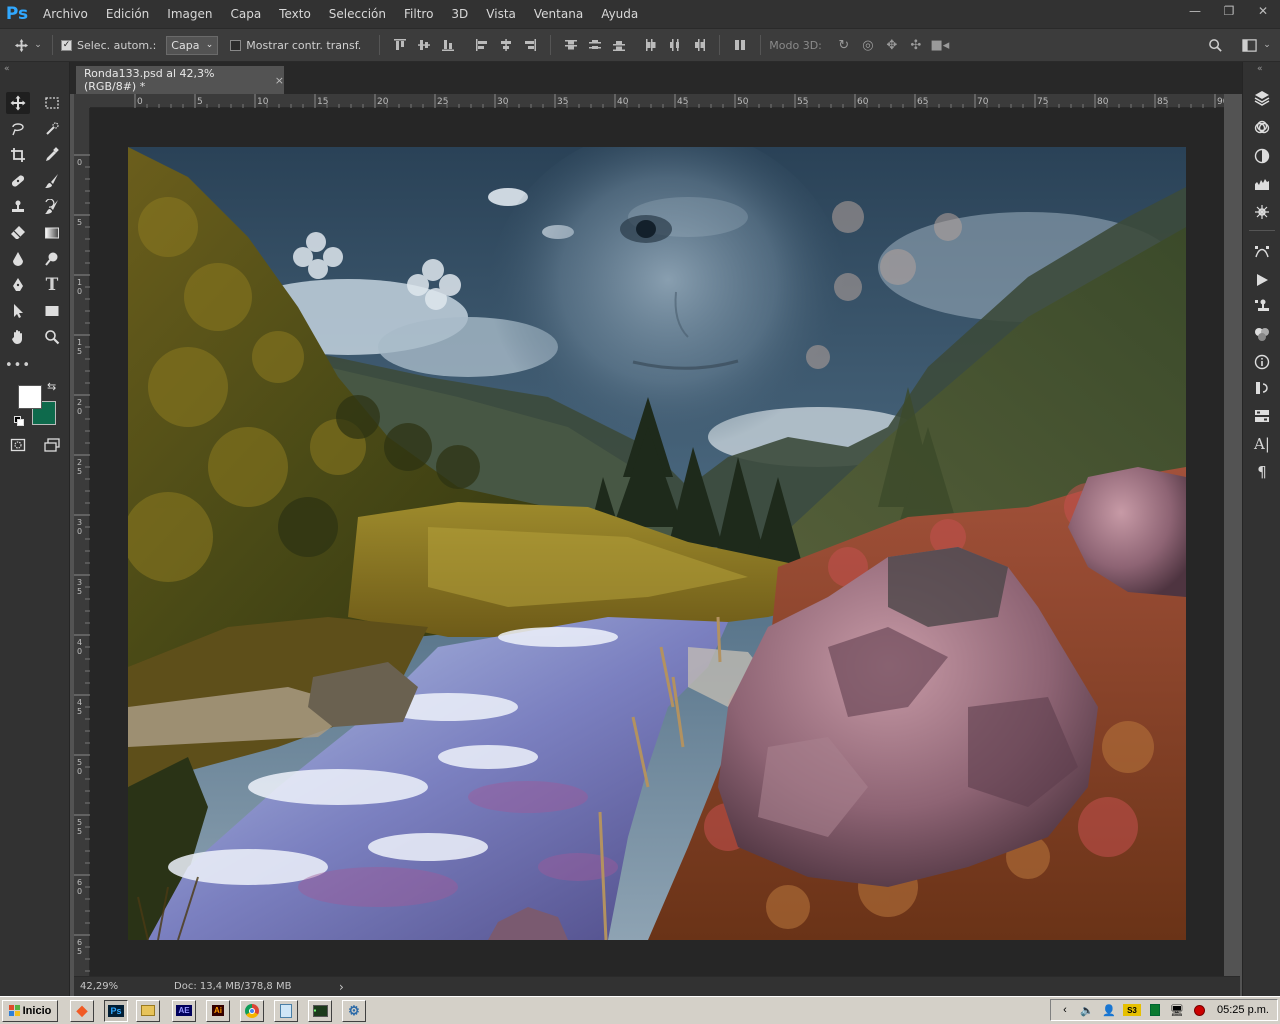 This screenshot has height=1024, width=1280. I want to click on foreground-color-swatch, so click(30, 397).